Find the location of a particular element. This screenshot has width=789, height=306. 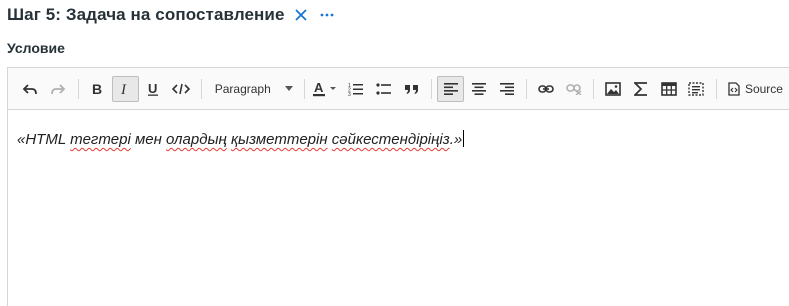

caret-down-icon is located at coordinates (288, 88).